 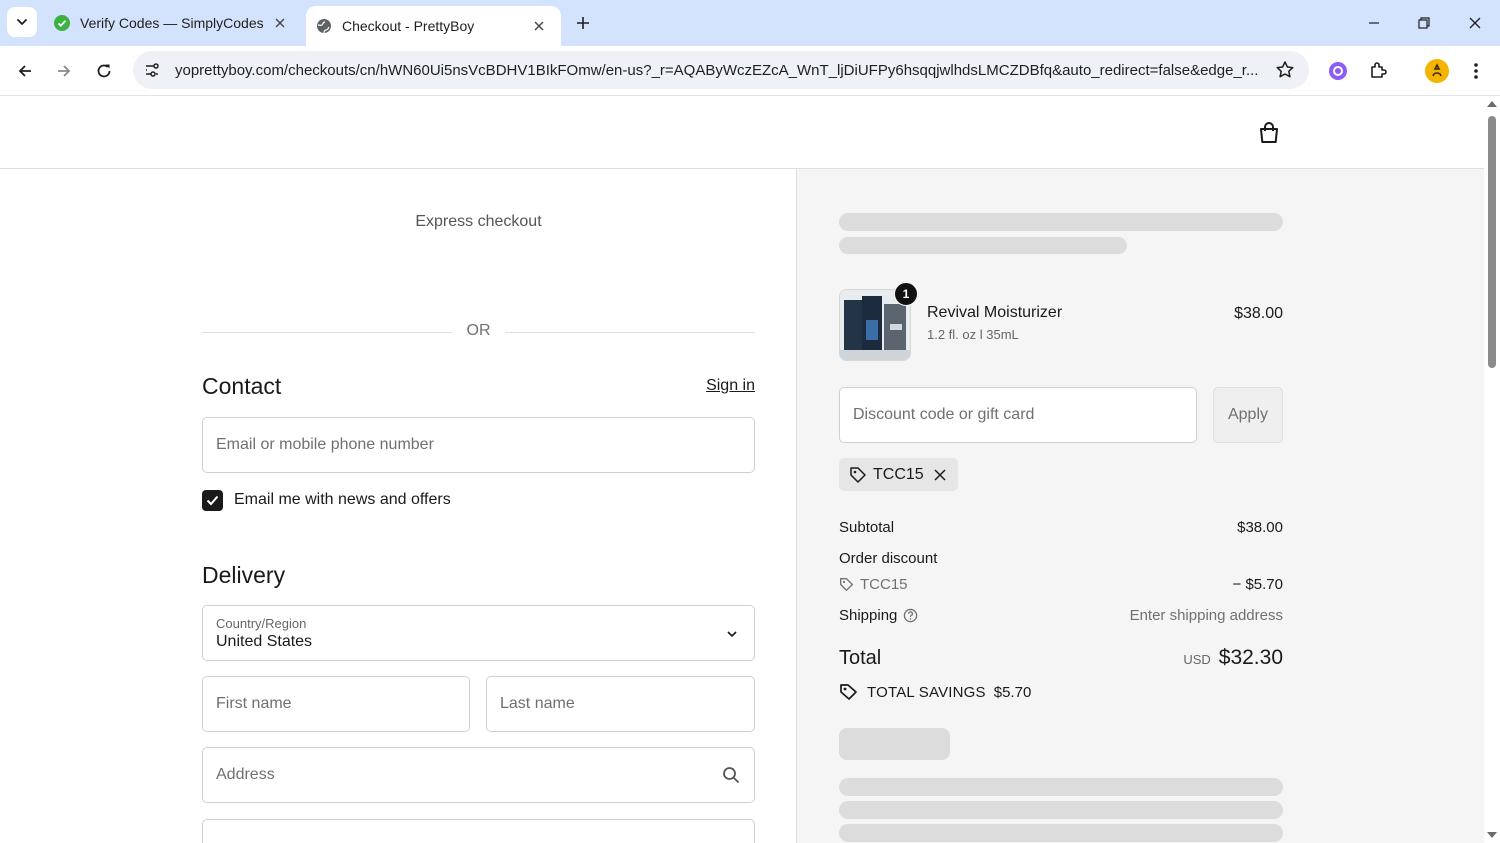 I want to click on extensions-menu-button, so click(x=1378, y=71).